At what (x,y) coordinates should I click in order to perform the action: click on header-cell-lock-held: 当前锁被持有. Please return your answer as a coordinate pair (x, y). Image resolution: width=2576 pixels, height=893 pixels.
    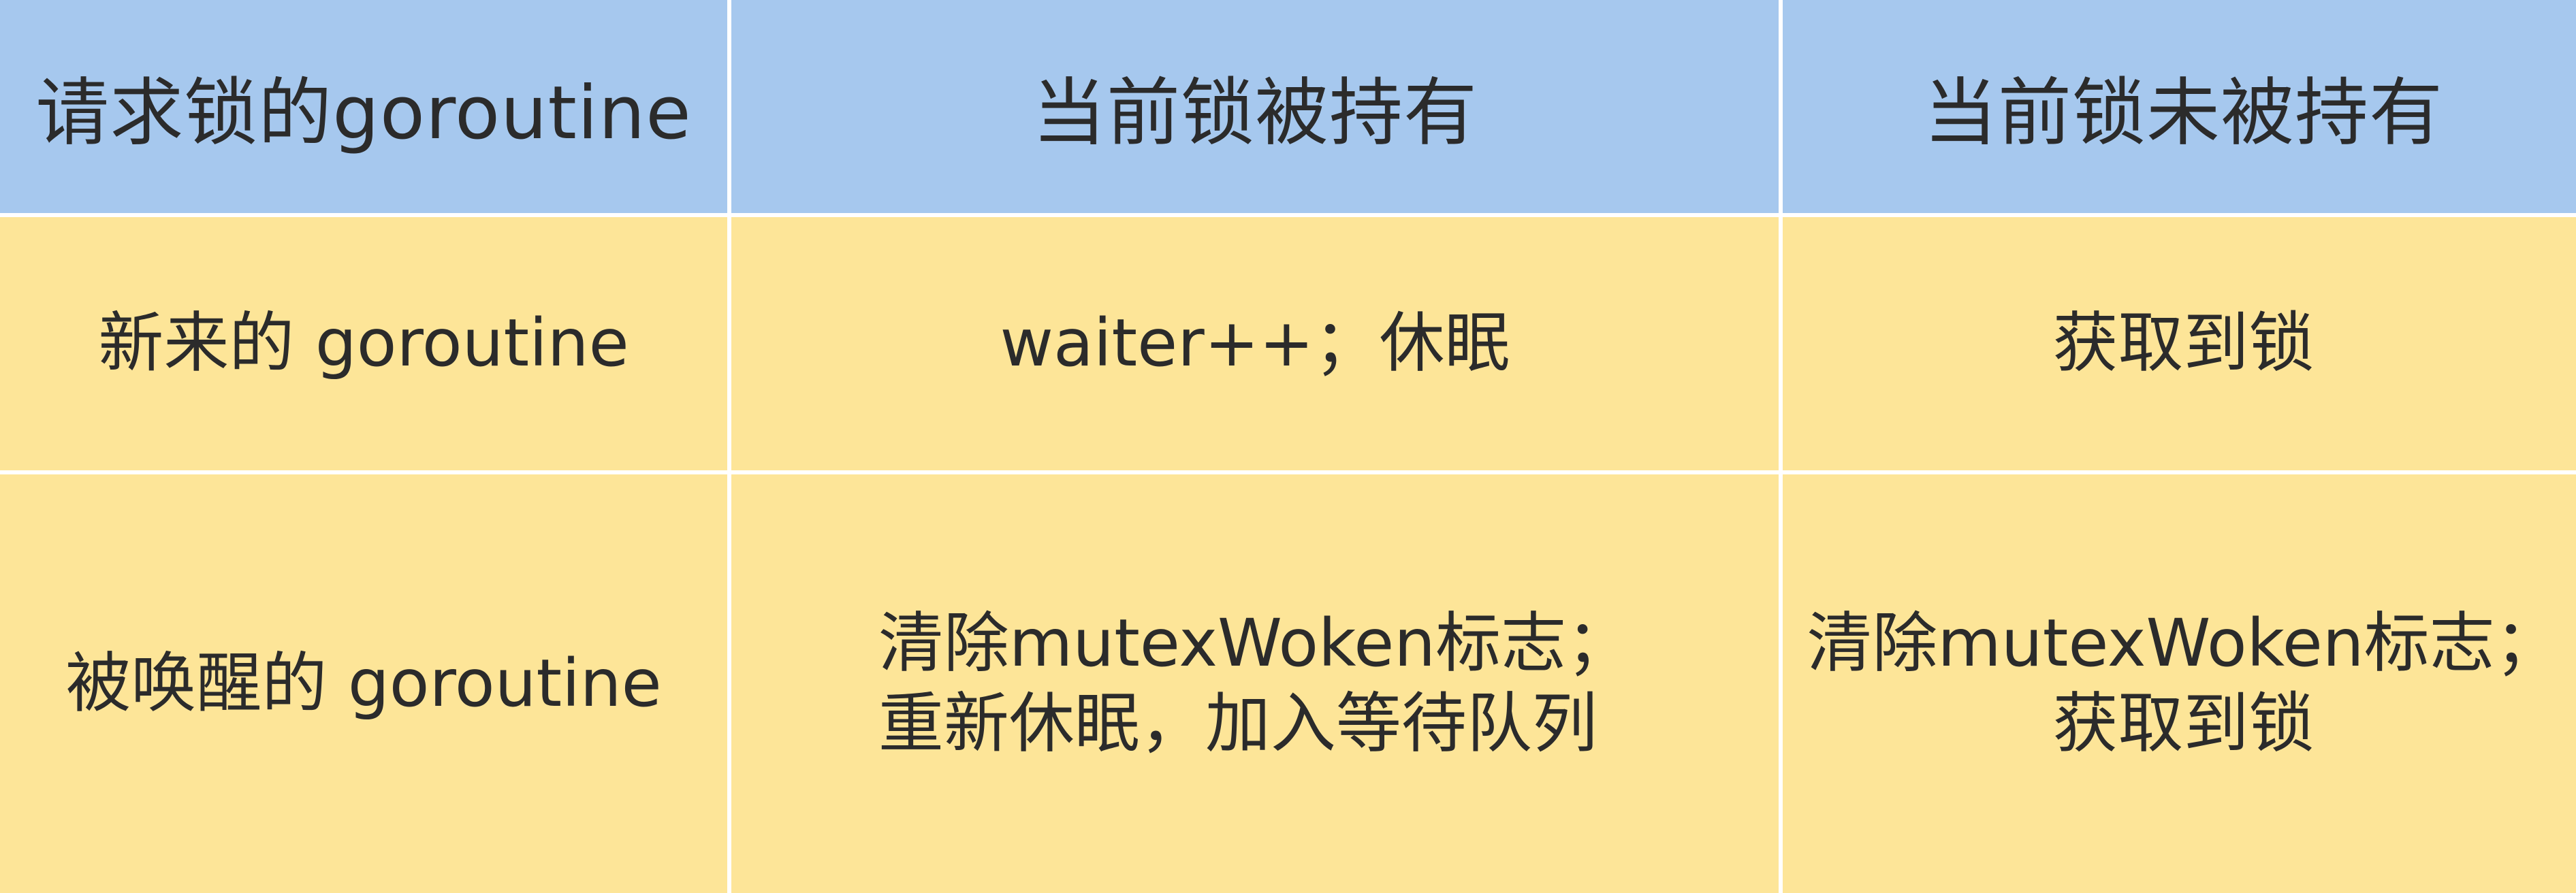
    Looking at the image, I should click on (1255, 106).